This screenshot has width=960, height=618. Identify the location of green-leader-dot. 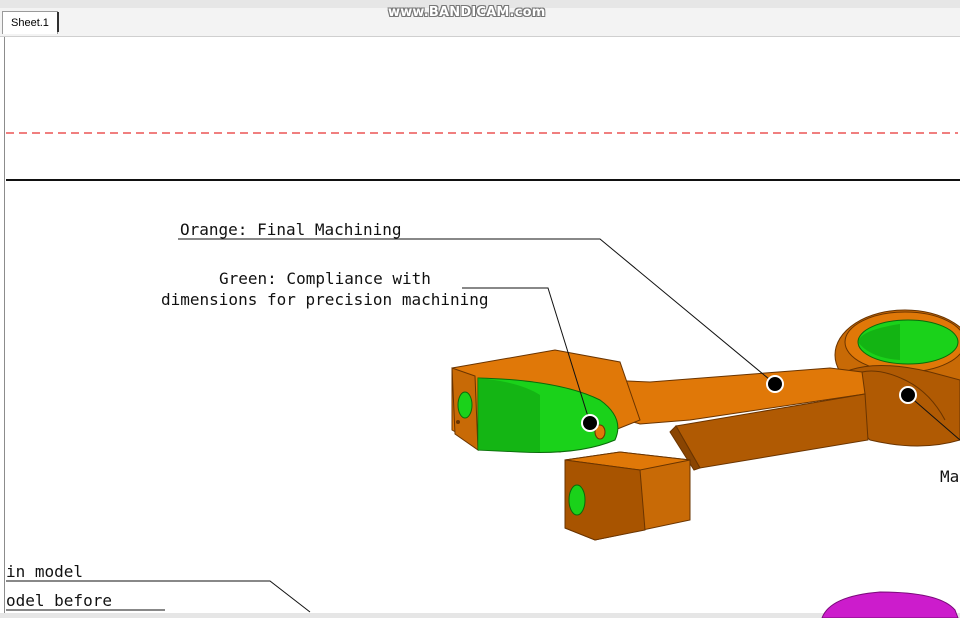
(590, 423).